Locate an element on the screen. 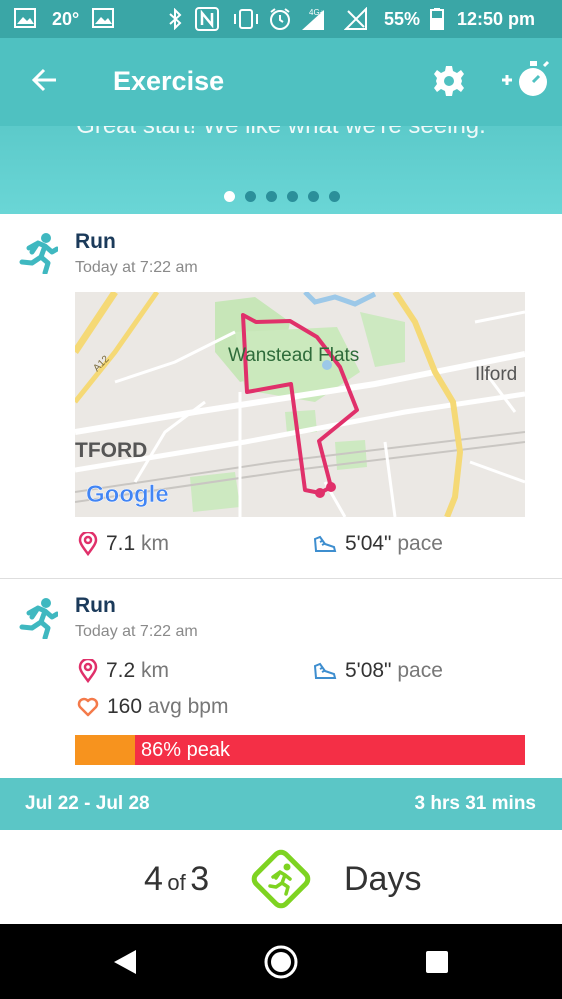 The image size is (562, 999). arrow-left-icon is located at coordinates (44, 82).